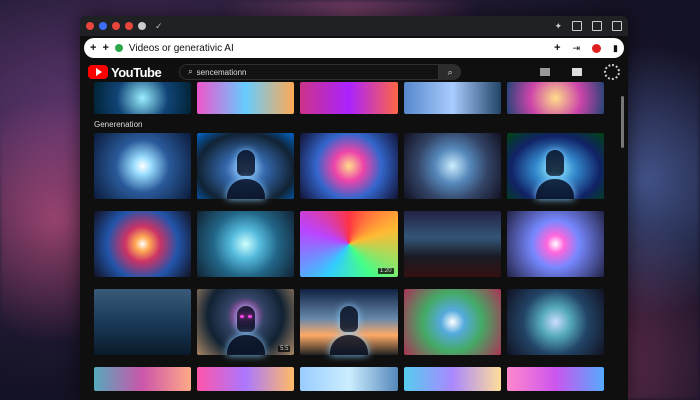 Image resolution: width=700 pixels, height=400 pixels. What do you see at coordinates (181, 48) in the screenshot?
I see `url-text: Videos or generativic AI` at bounding box center [181, 48].